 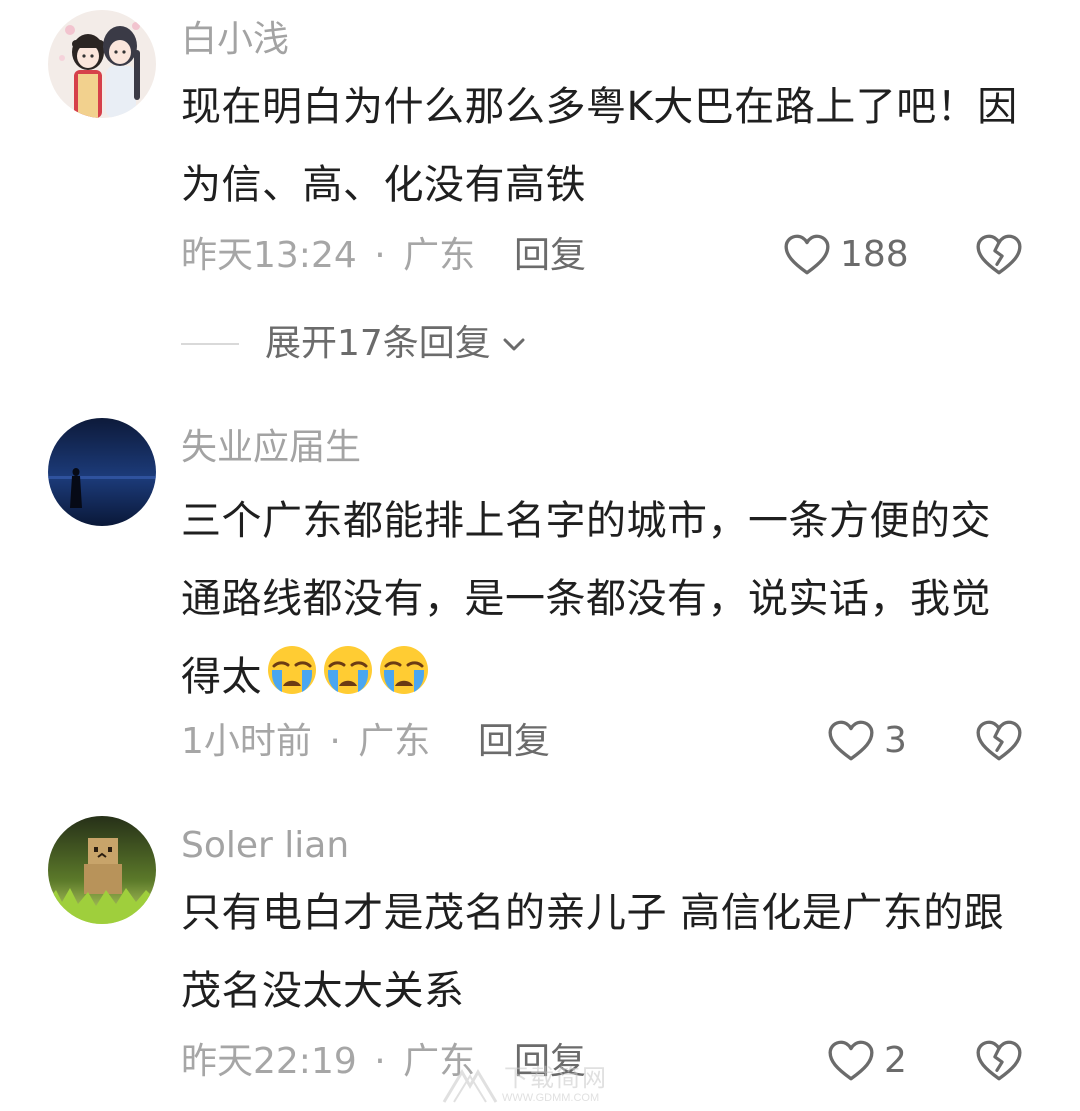 I want to click on expand-replies: 展开17条回复, so click(x=356, y=344).